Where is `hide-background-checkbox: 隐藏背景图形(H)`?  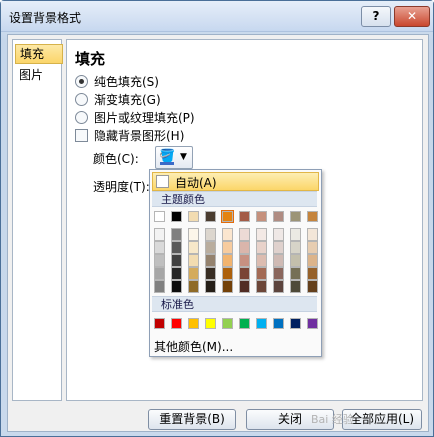
hide-background-checkbox: 隐藏背景图形(H) is located at coordinates (129, 136).